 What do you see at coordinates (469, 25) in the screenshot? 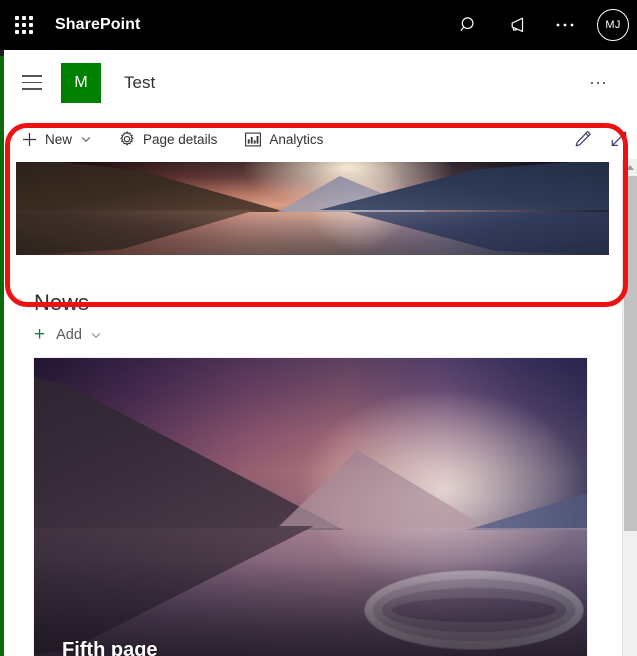
I see `search-icon` at bounding box center [469, 25].